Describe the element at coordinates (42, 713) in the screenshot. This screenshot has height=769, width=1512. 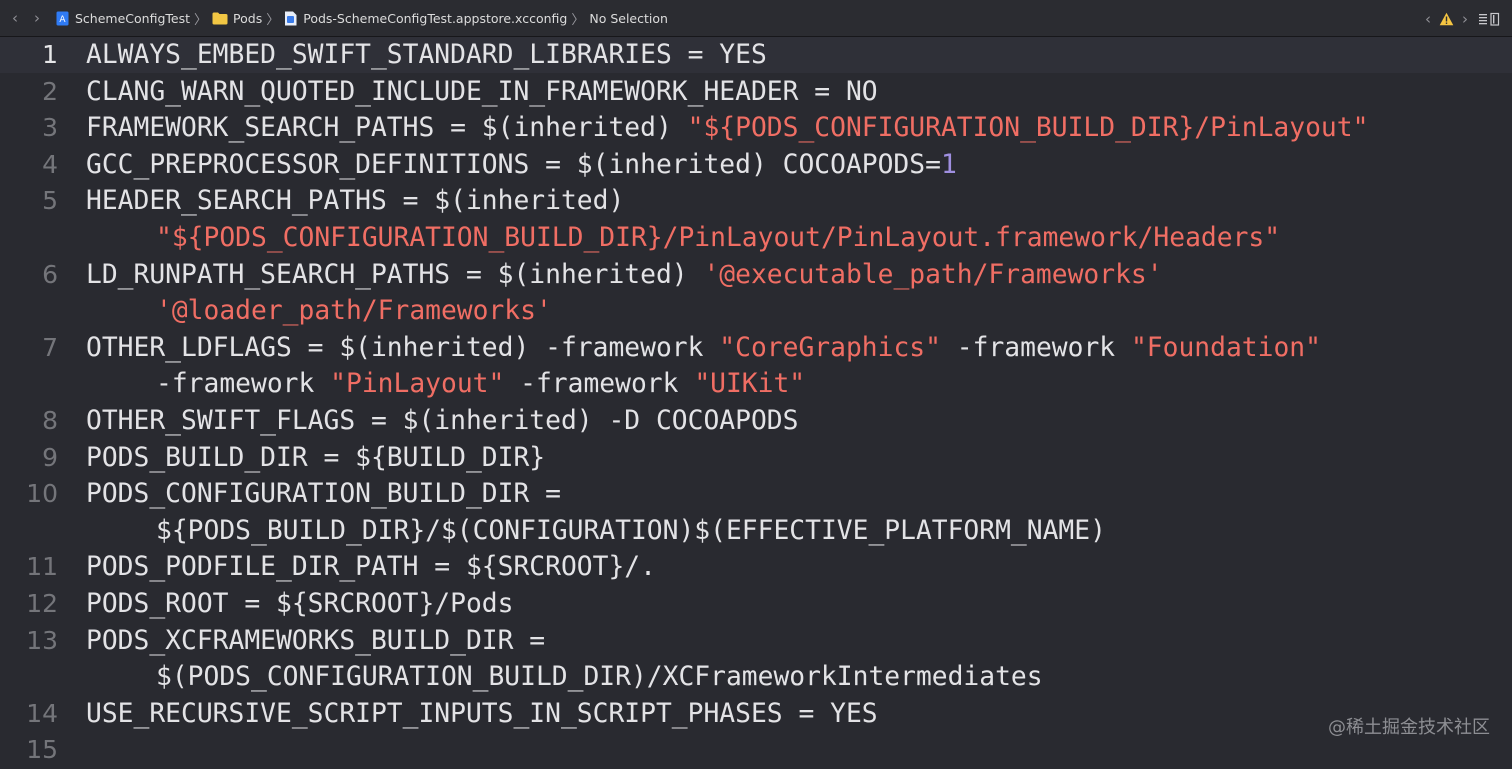
I see `line-number: 14` at that location.